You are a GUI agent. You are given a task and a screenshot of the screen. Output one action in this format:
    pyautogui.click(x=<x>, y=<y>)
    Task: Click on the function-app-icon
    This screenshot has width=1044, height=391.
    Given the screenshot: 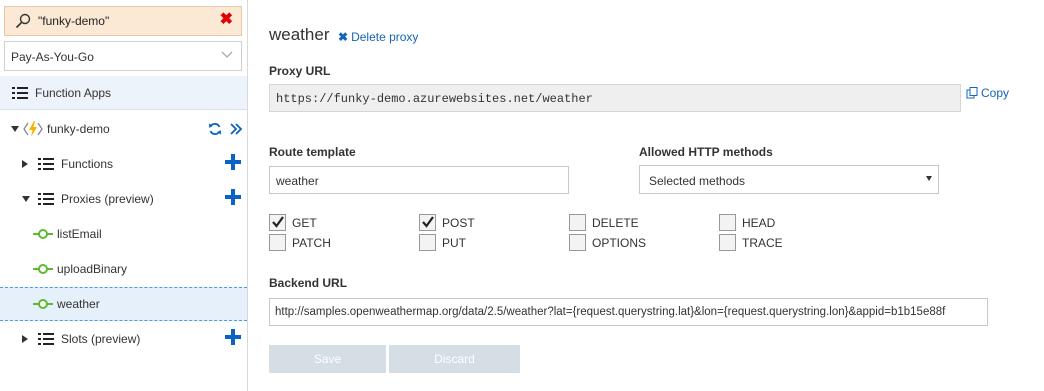 What is the action you would take?
    pyautogui.click(x=33, y=129)
    